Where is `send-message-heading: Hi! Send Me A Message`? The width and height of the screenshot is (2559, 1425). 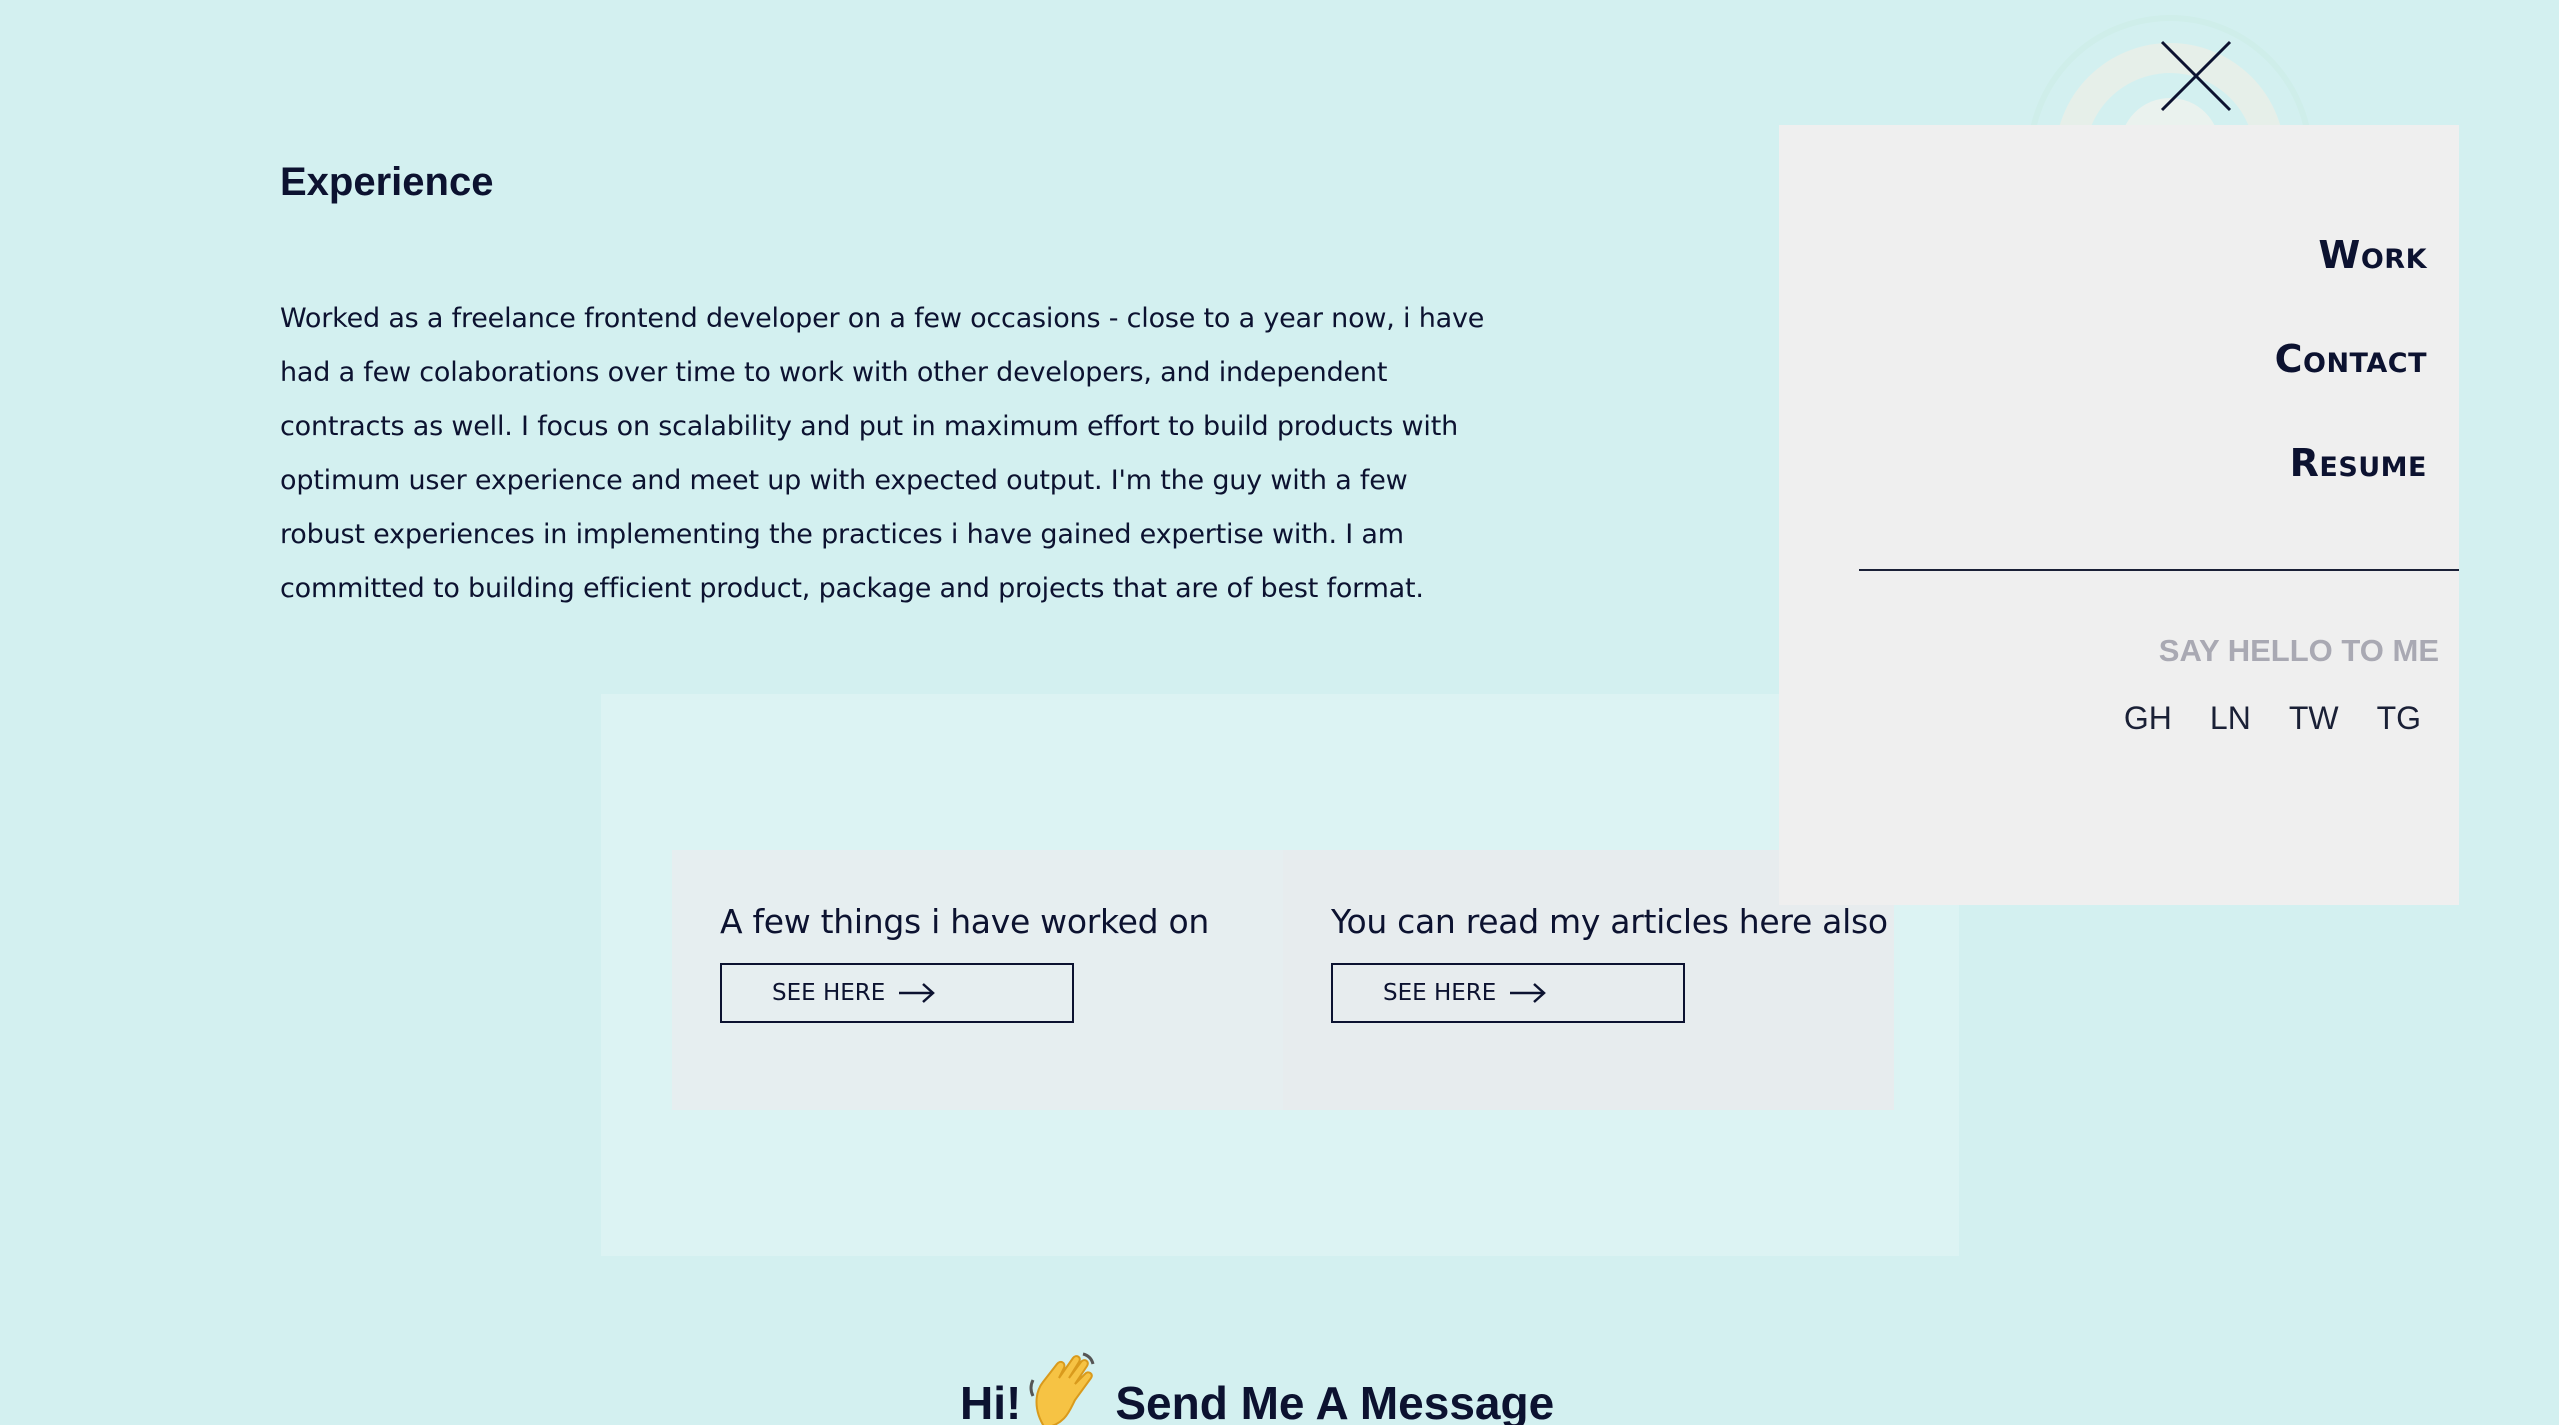
send-message-heading: Hi! Send Me A Message is located at coordinates (1257, 1387).